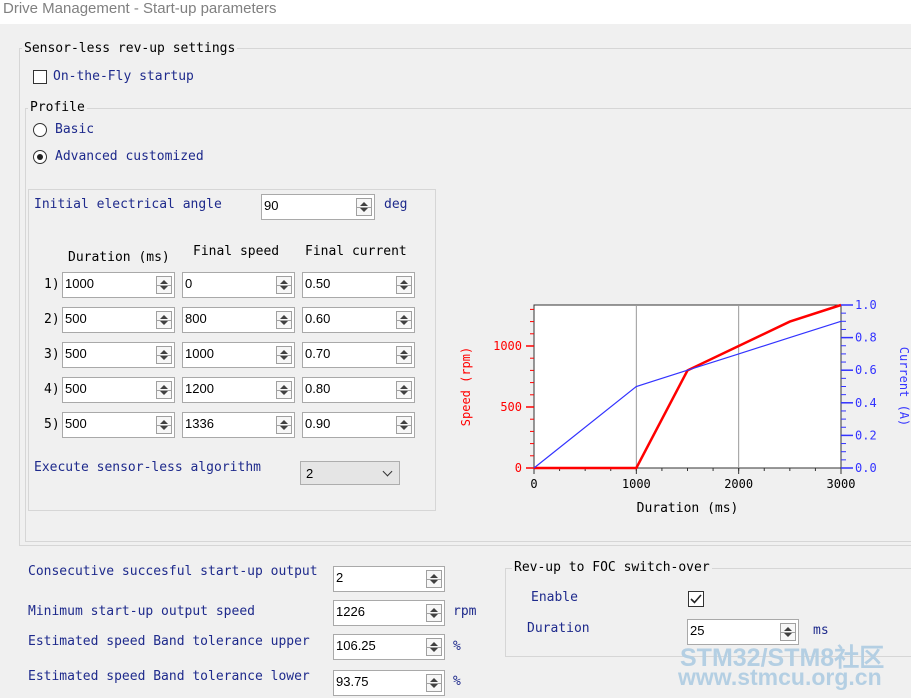 This screenshot has height=698, width=911. I want to click on initial-angle-label: Initial electrical angle, so click(128, 204).